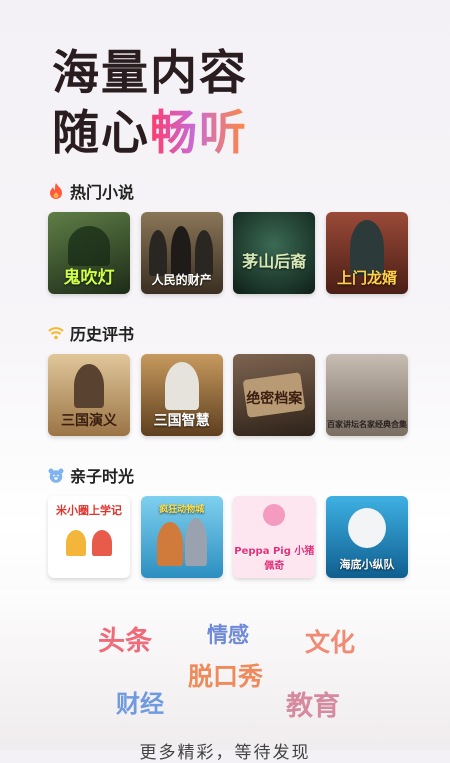  Describe the element at coordinates (366, 424) in the screenshot. I see `cover-title: 百家讲坛名家经典合集` at that location.